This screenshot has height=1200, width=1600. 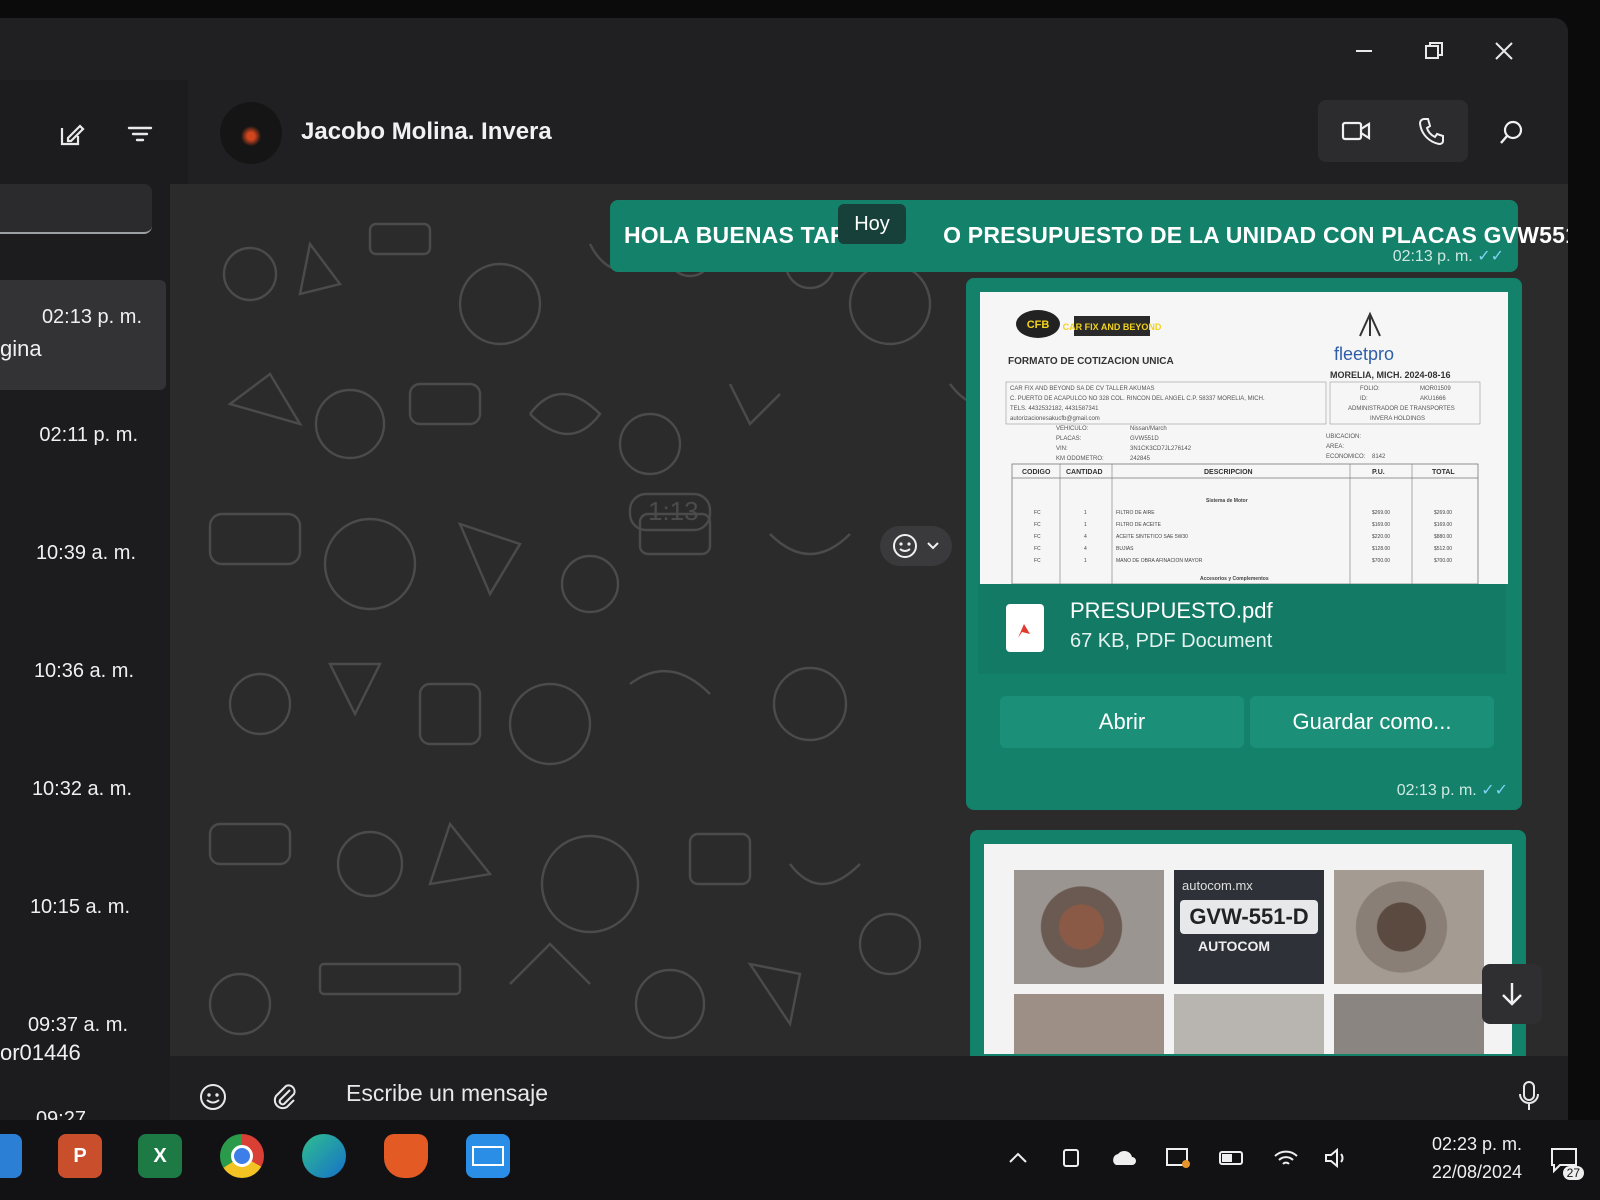 I want to click on chat-item: 10:36 a. m., so click(x=83, y=689).